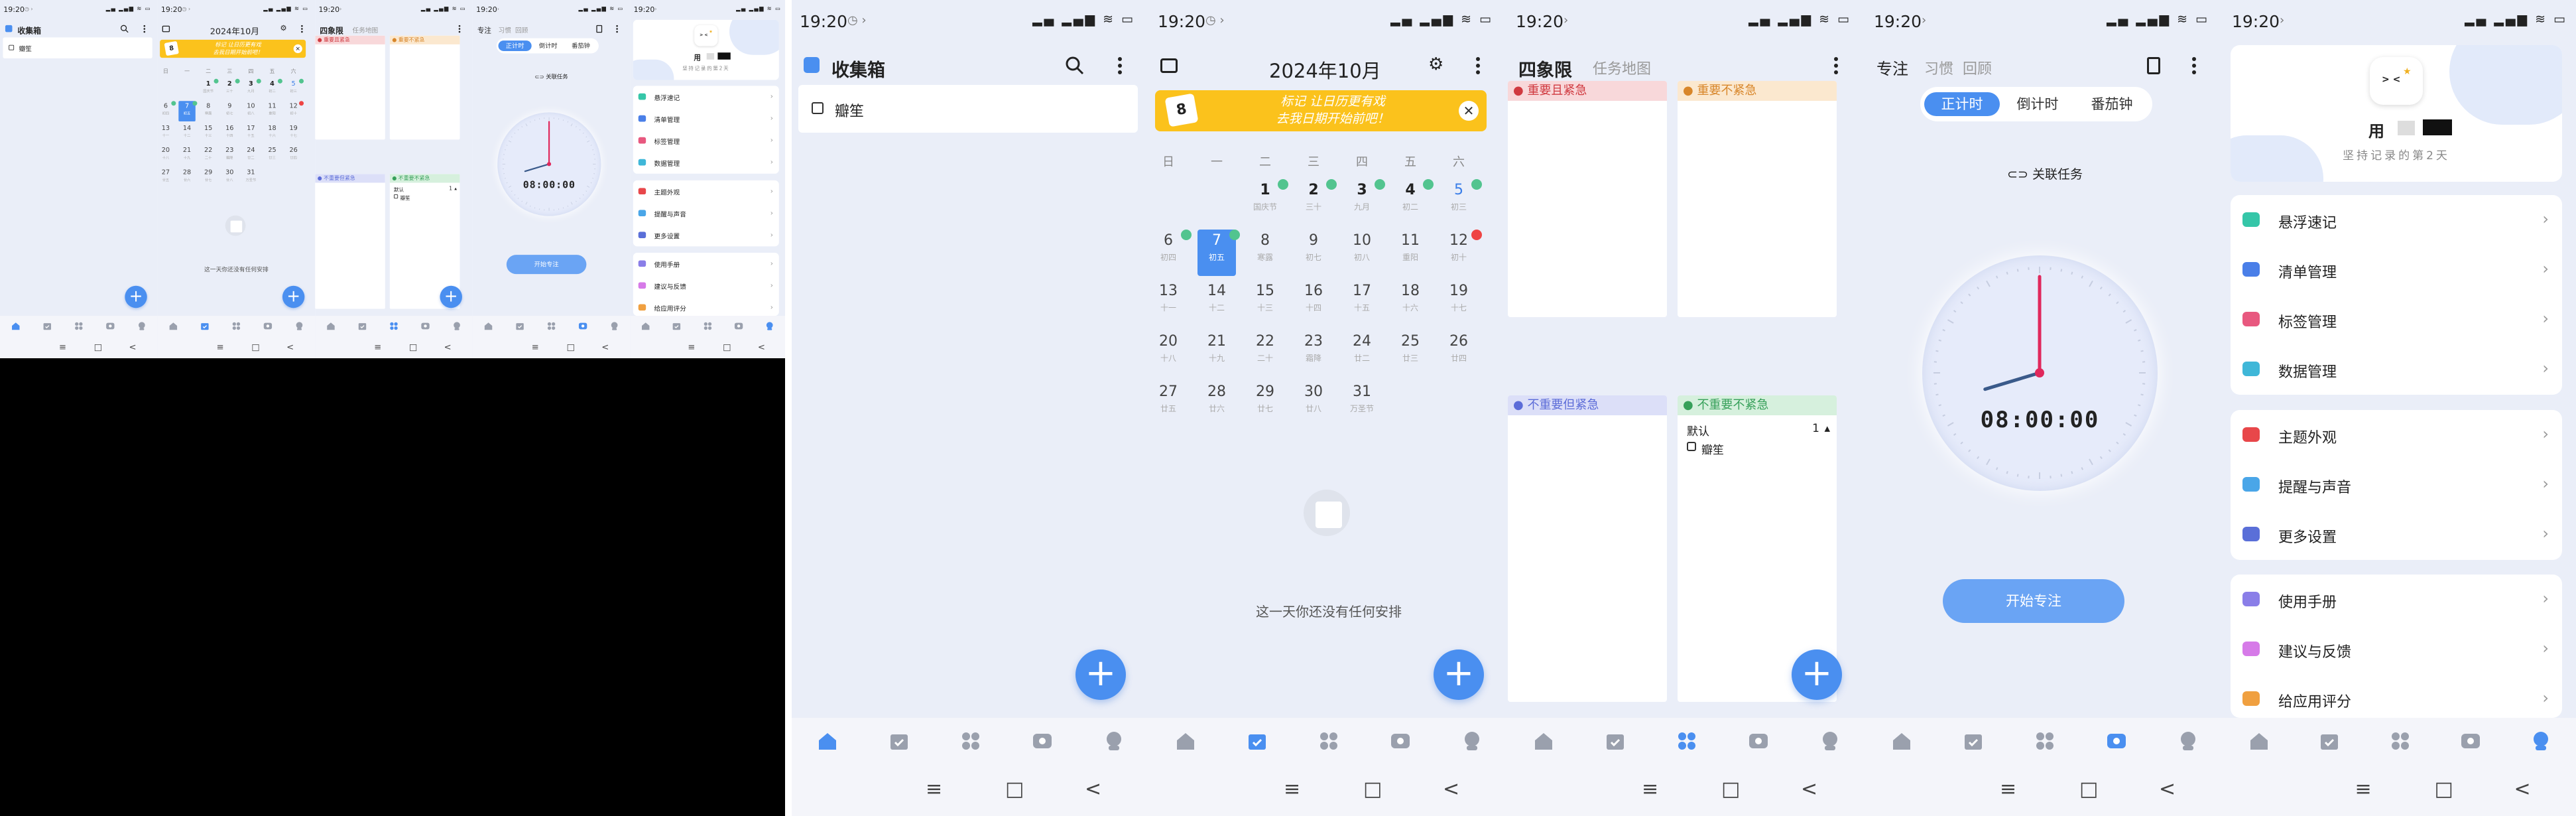 Image resolution: width=2576 pixels, height=816 pixels. I want to click on sidebar-icon, so click(1169, 65).